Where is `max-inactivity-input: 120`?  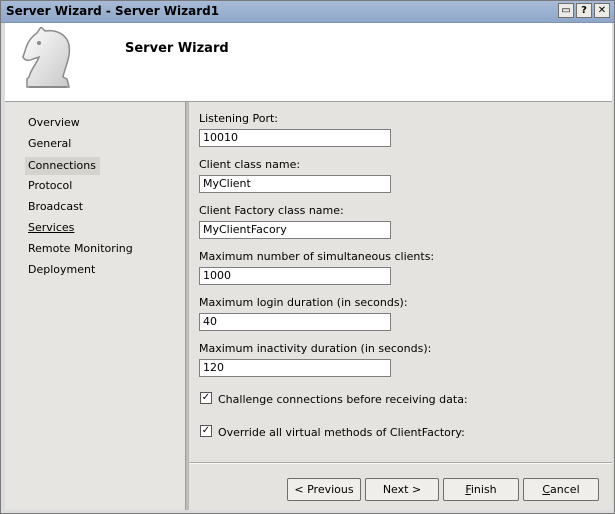
max-inactivity-input: 120 is located at coordinates (295, 368).